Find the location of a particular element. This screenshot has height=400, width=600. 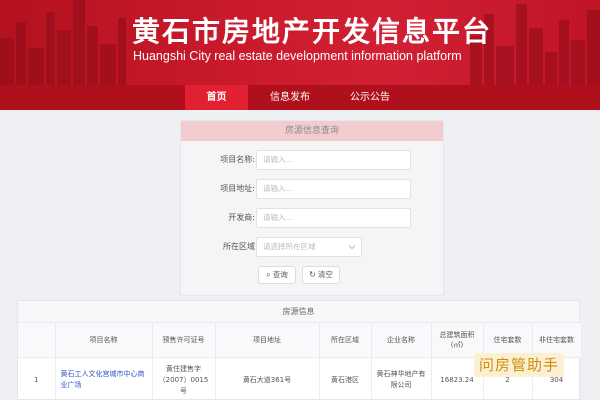

district-cell: 黄石港区 is located at coordinates (345, 378).